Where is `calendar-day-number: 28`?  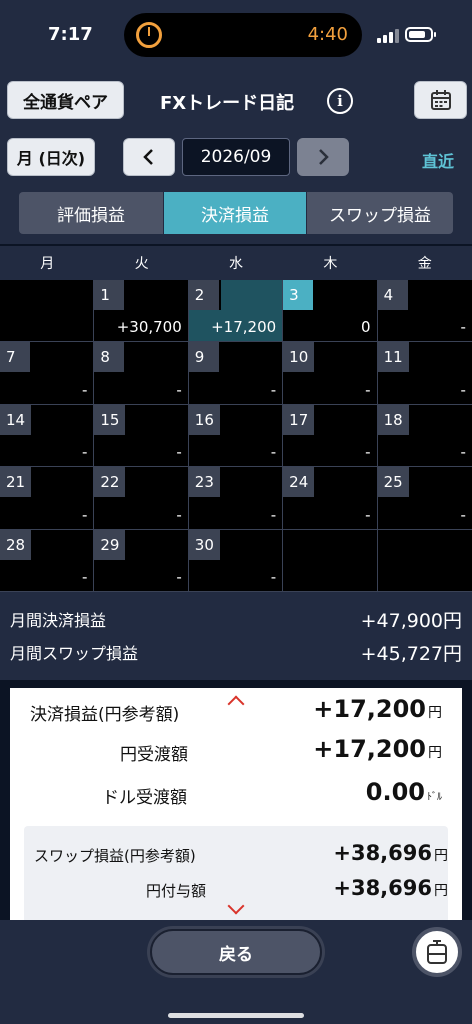 calendar-day-number: 28 is located at coordinates (16, 544).